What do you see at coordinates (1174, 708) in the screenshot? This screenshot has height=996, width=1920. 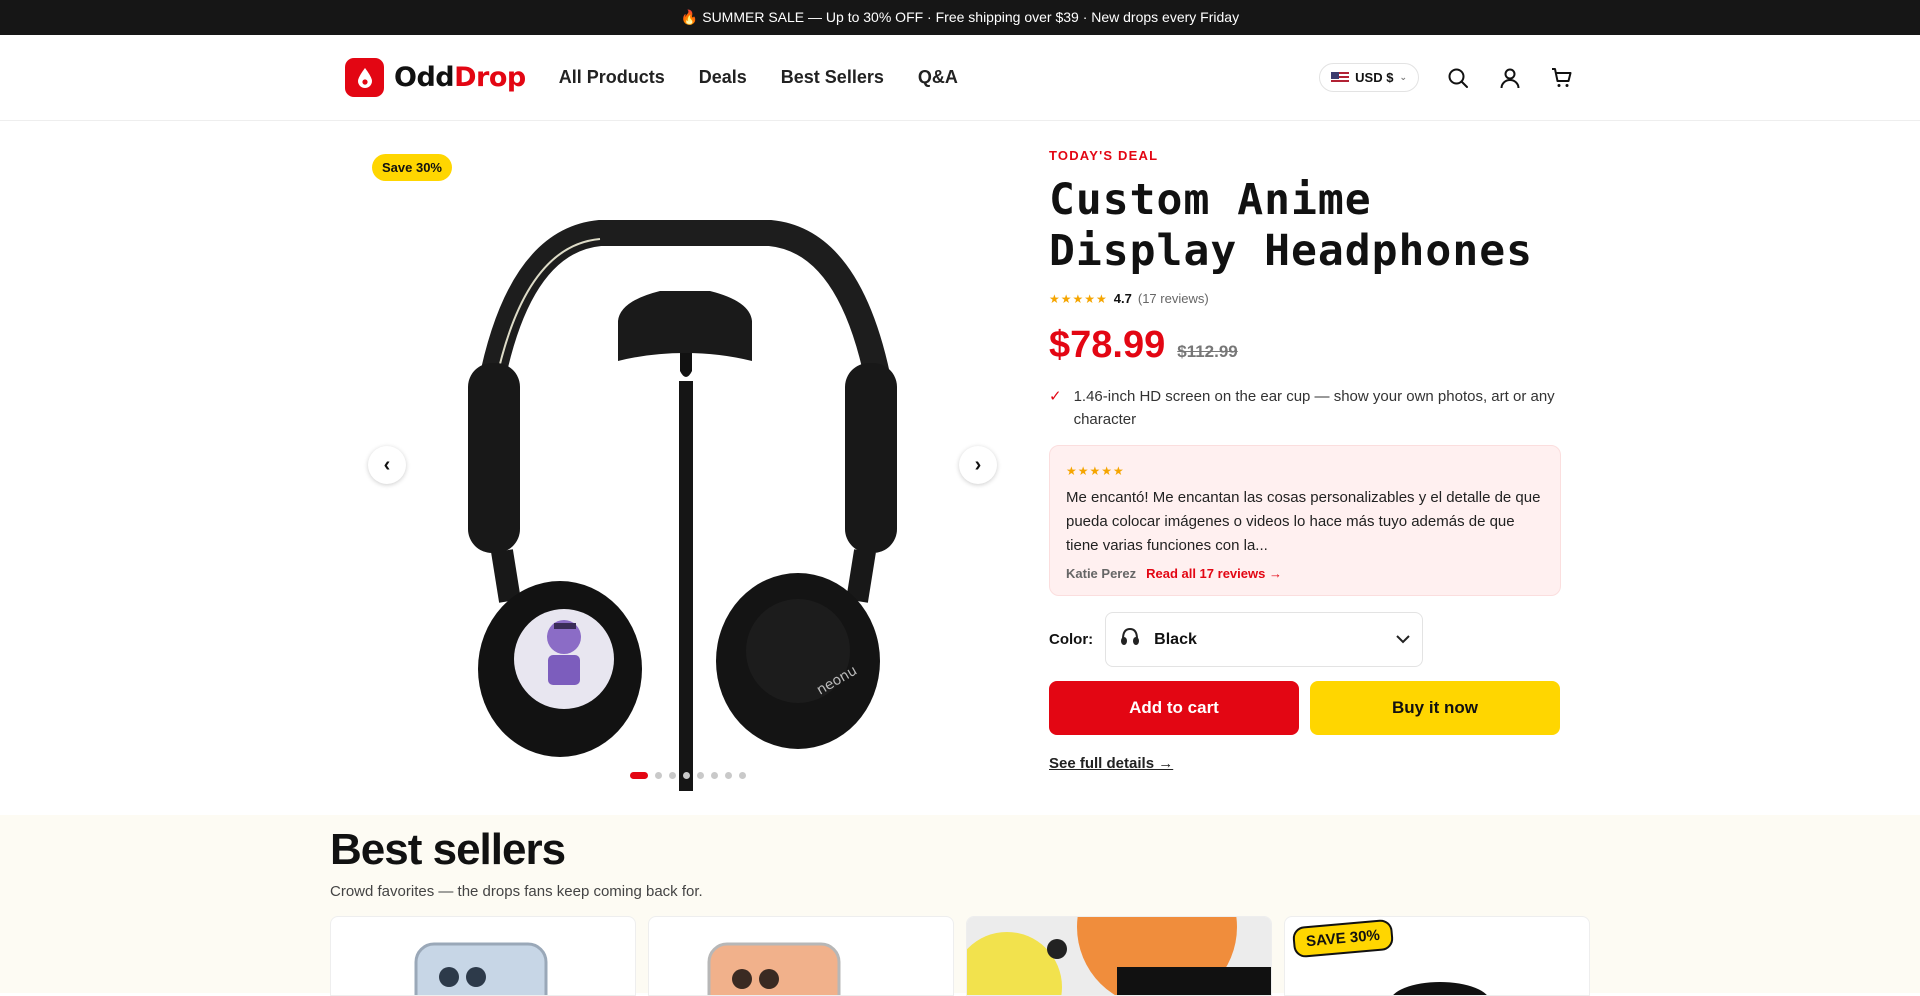 I see `add-to-cart-button: Add to cart` at bounding box center [1174, 708].